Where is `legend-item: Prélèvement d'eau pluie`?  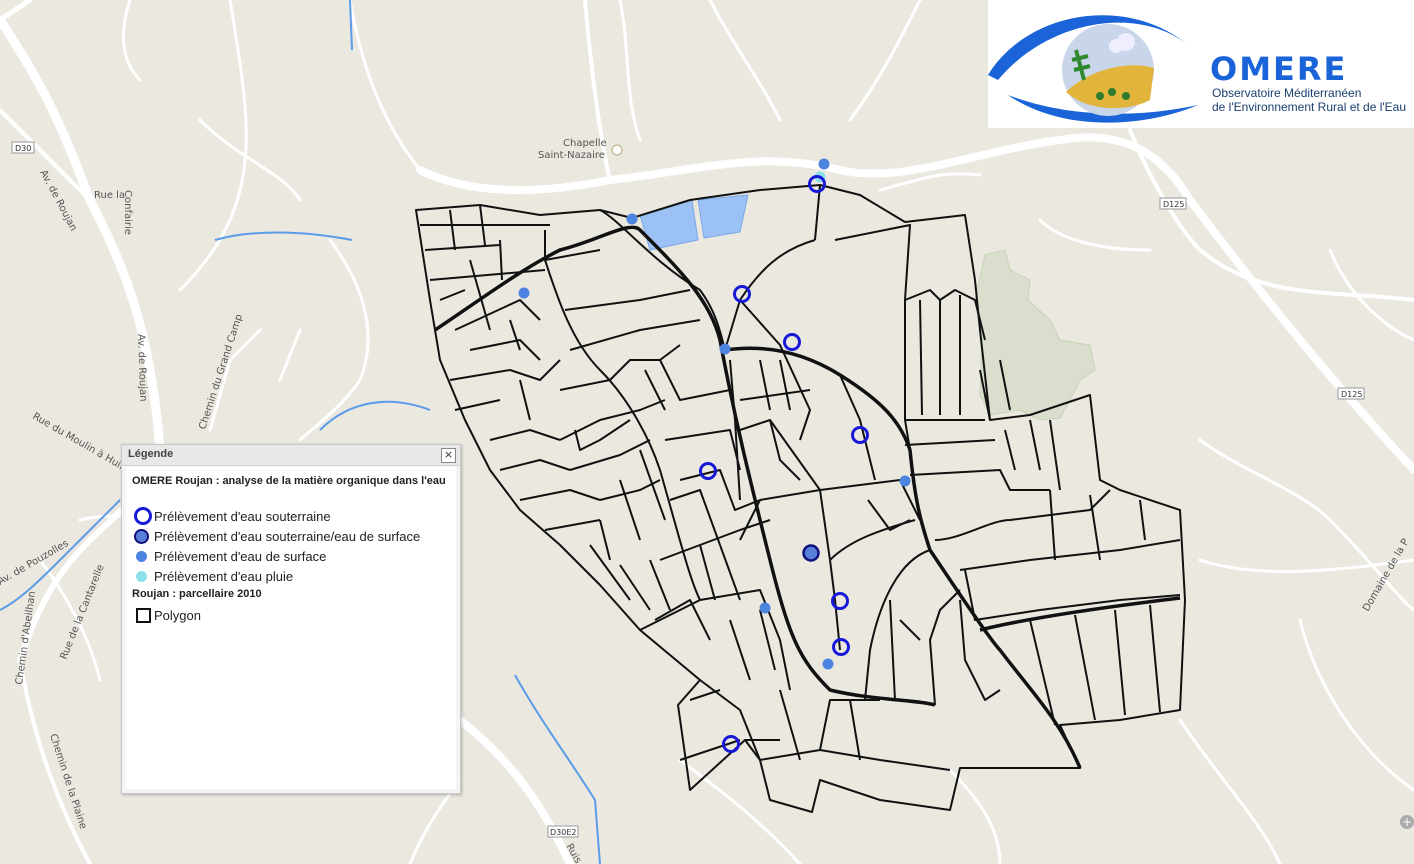
legend-item: Prélèvement d'eau pluie is located at coordinates (213, 576).